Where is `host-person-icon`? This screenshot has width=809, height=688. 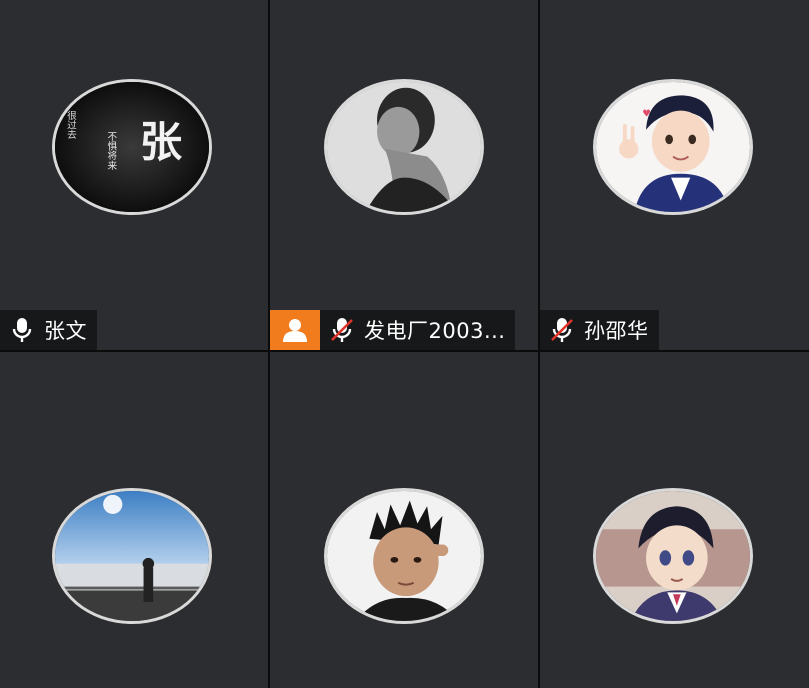 host-person-icon is located at coordinates (295, 330).